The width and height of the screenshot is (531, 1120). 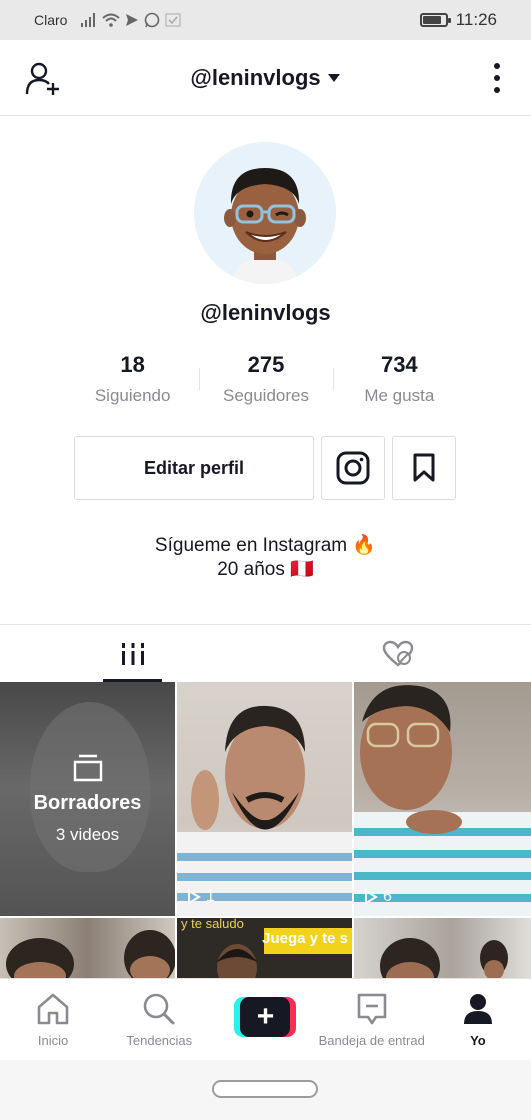 What do you see at coordinates (435, 20) in the screenshot?
I see `battery-icon` at bounding box center [435, 20].